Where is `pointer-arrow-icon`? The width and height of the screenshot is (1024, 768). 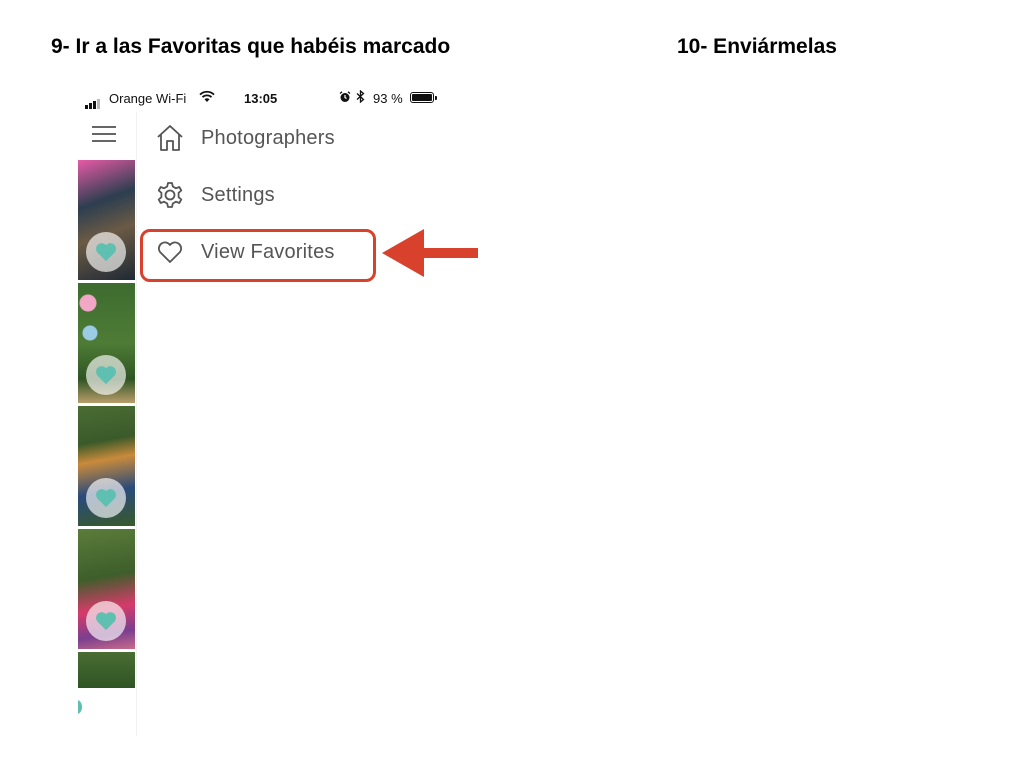
pointer-arrow-icon is located at coordinates (430, 253).